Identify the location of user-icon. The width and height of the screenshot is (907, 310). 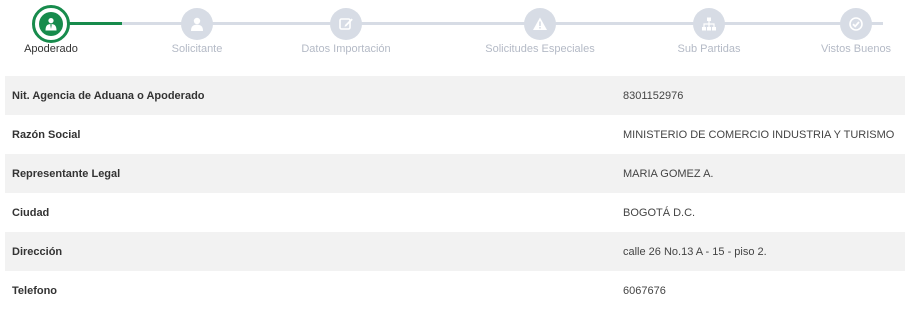
(197, 24).